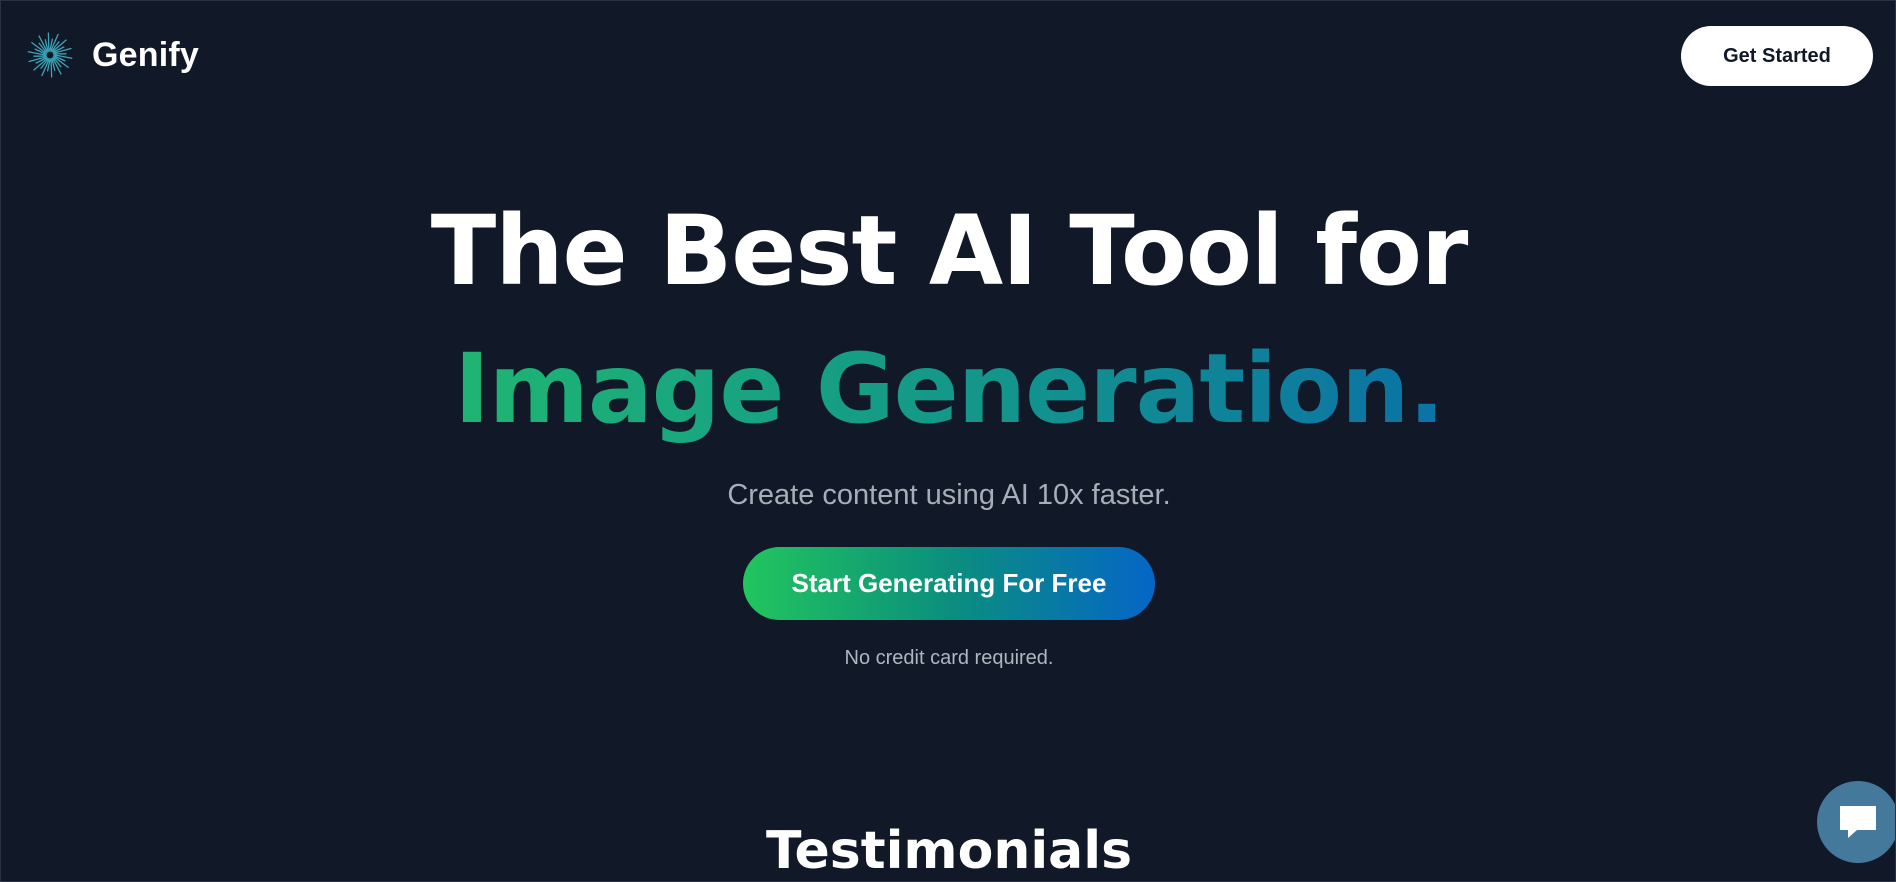 The height and width of the screenshot is (882, 1896). I want to click on starburst-icon, so click(50, 55).